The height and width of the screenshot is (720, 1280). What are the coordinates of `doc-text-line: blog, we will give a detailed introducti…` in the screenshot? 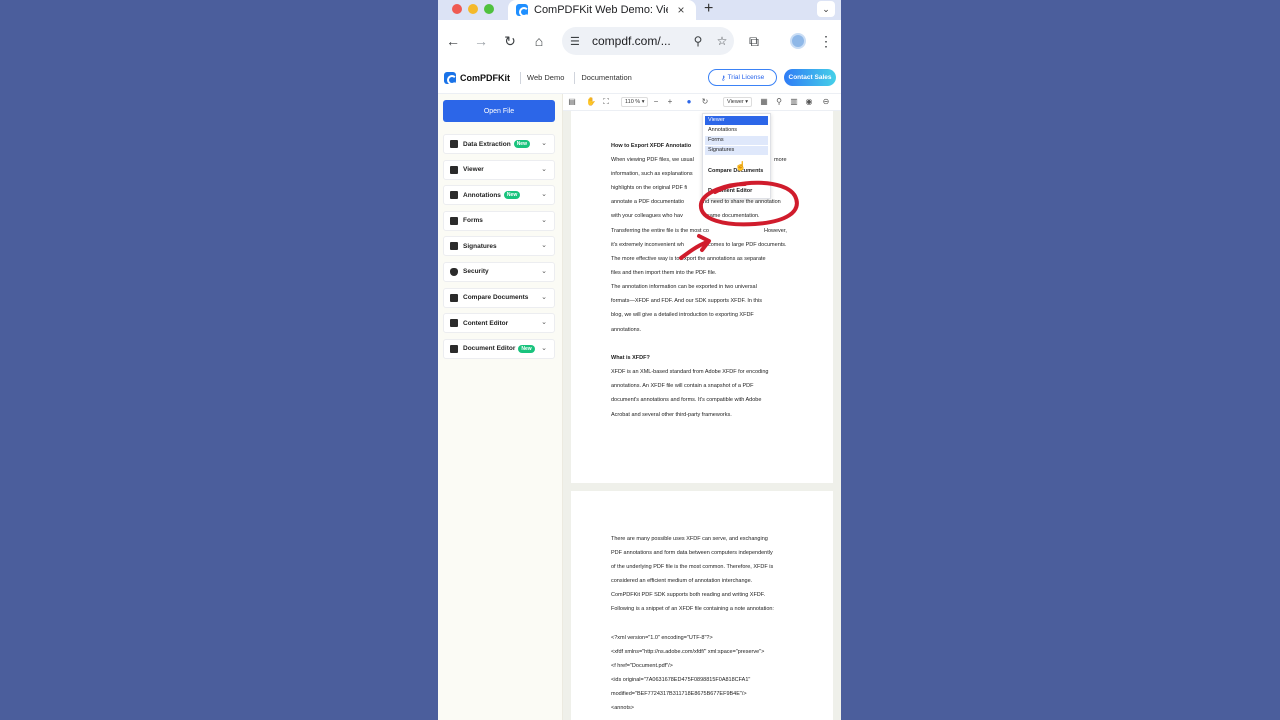 It's located at (682, 315).